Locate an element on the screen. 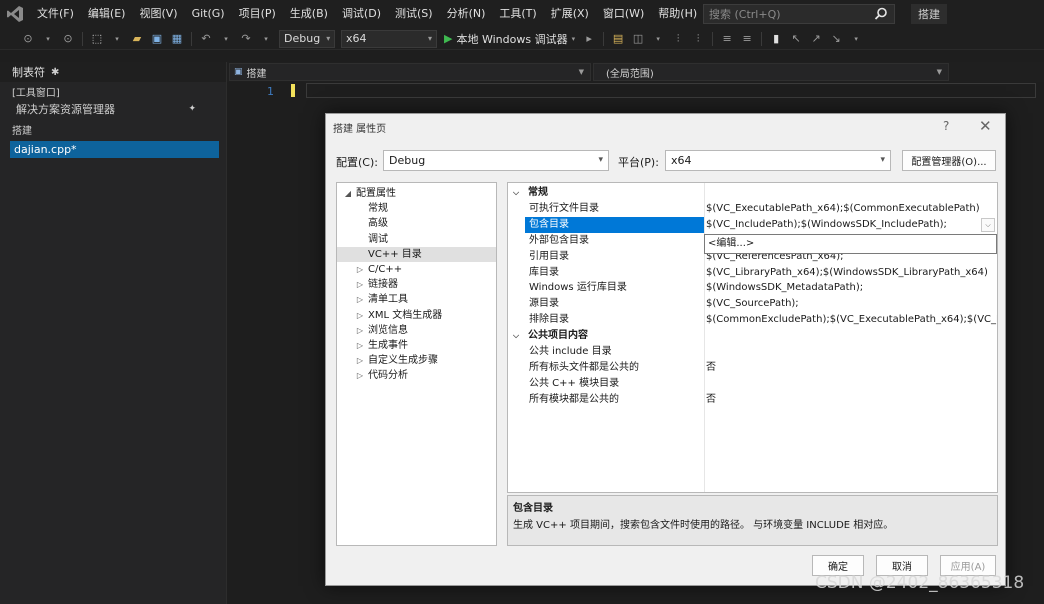 The height and width of the screenshot is (604, 1044). grid-category: ⌵ 公共项目内容 is located at coordinates (752, 336).